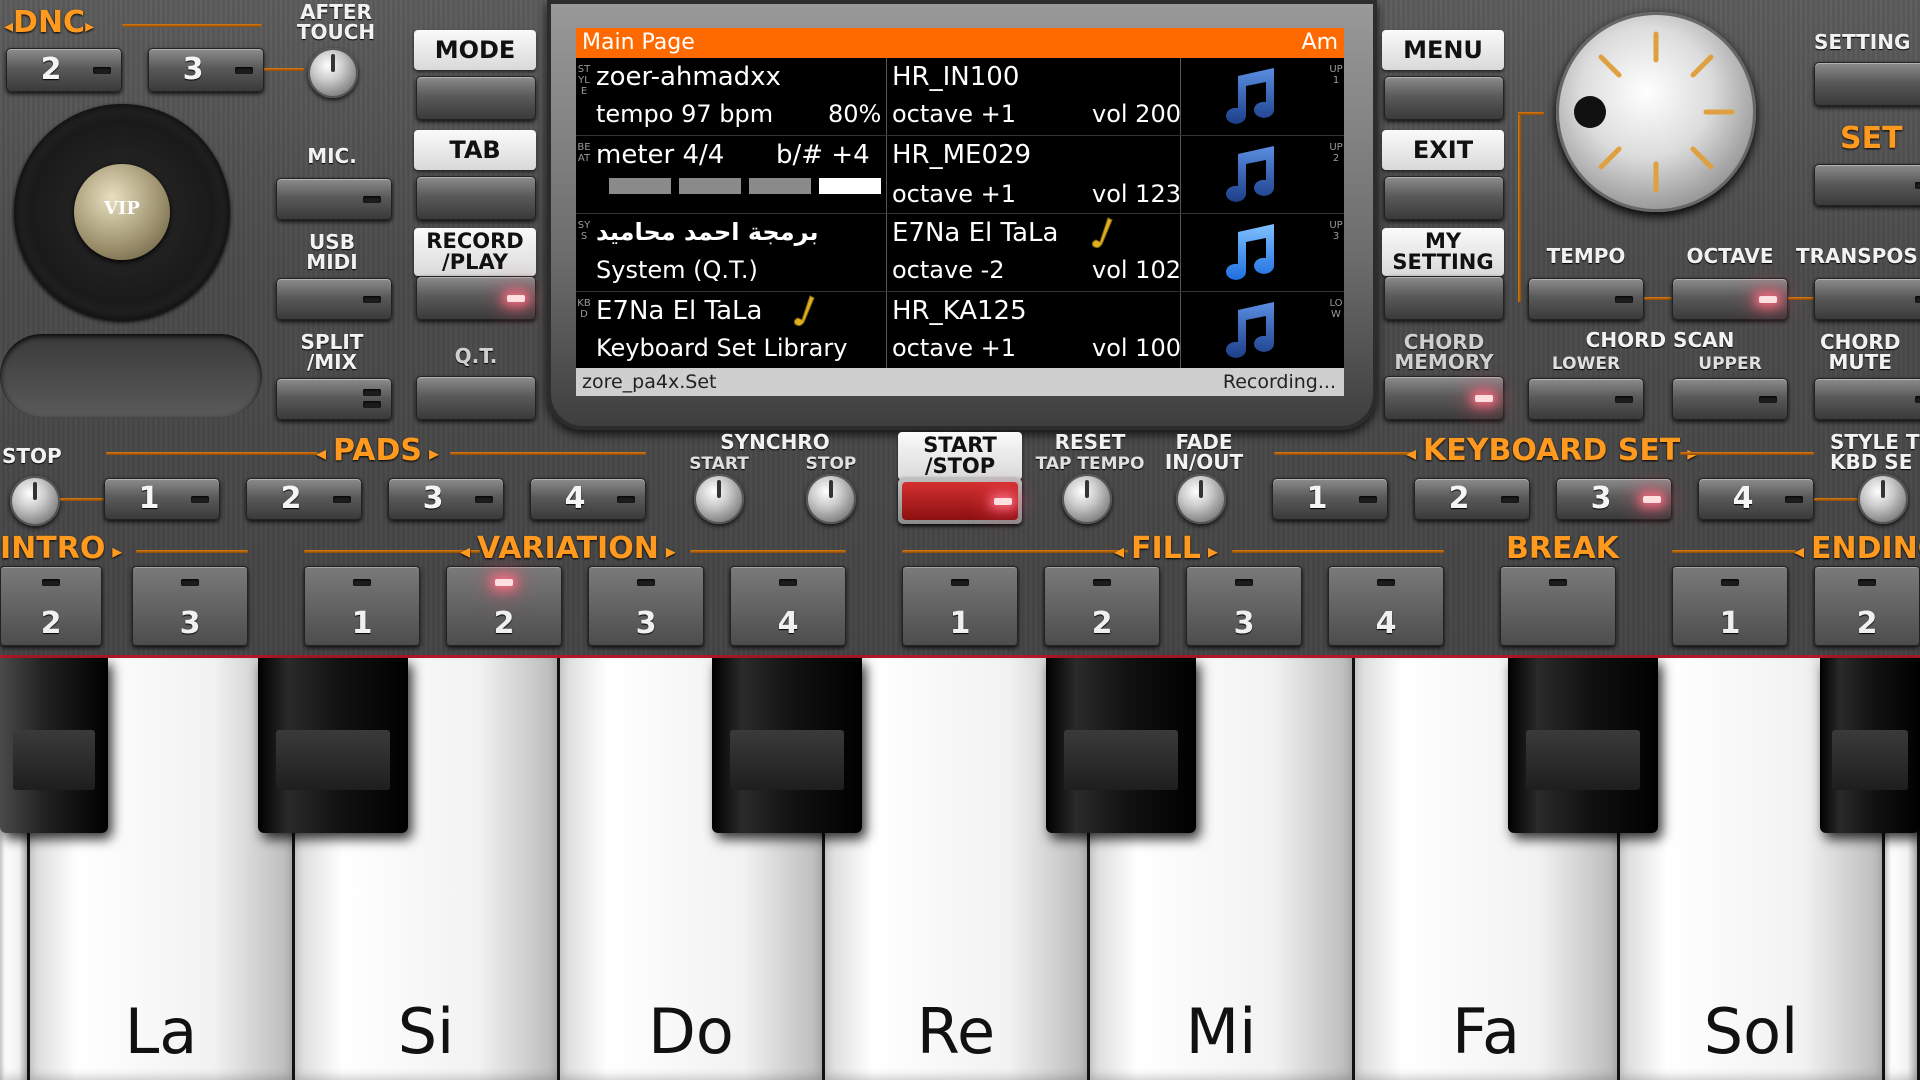 This screenshot has width=1920, height=1080. Describe the element at coordinates (588, 499) in the screenshot. I see `pad-button-4: 4` at that location.